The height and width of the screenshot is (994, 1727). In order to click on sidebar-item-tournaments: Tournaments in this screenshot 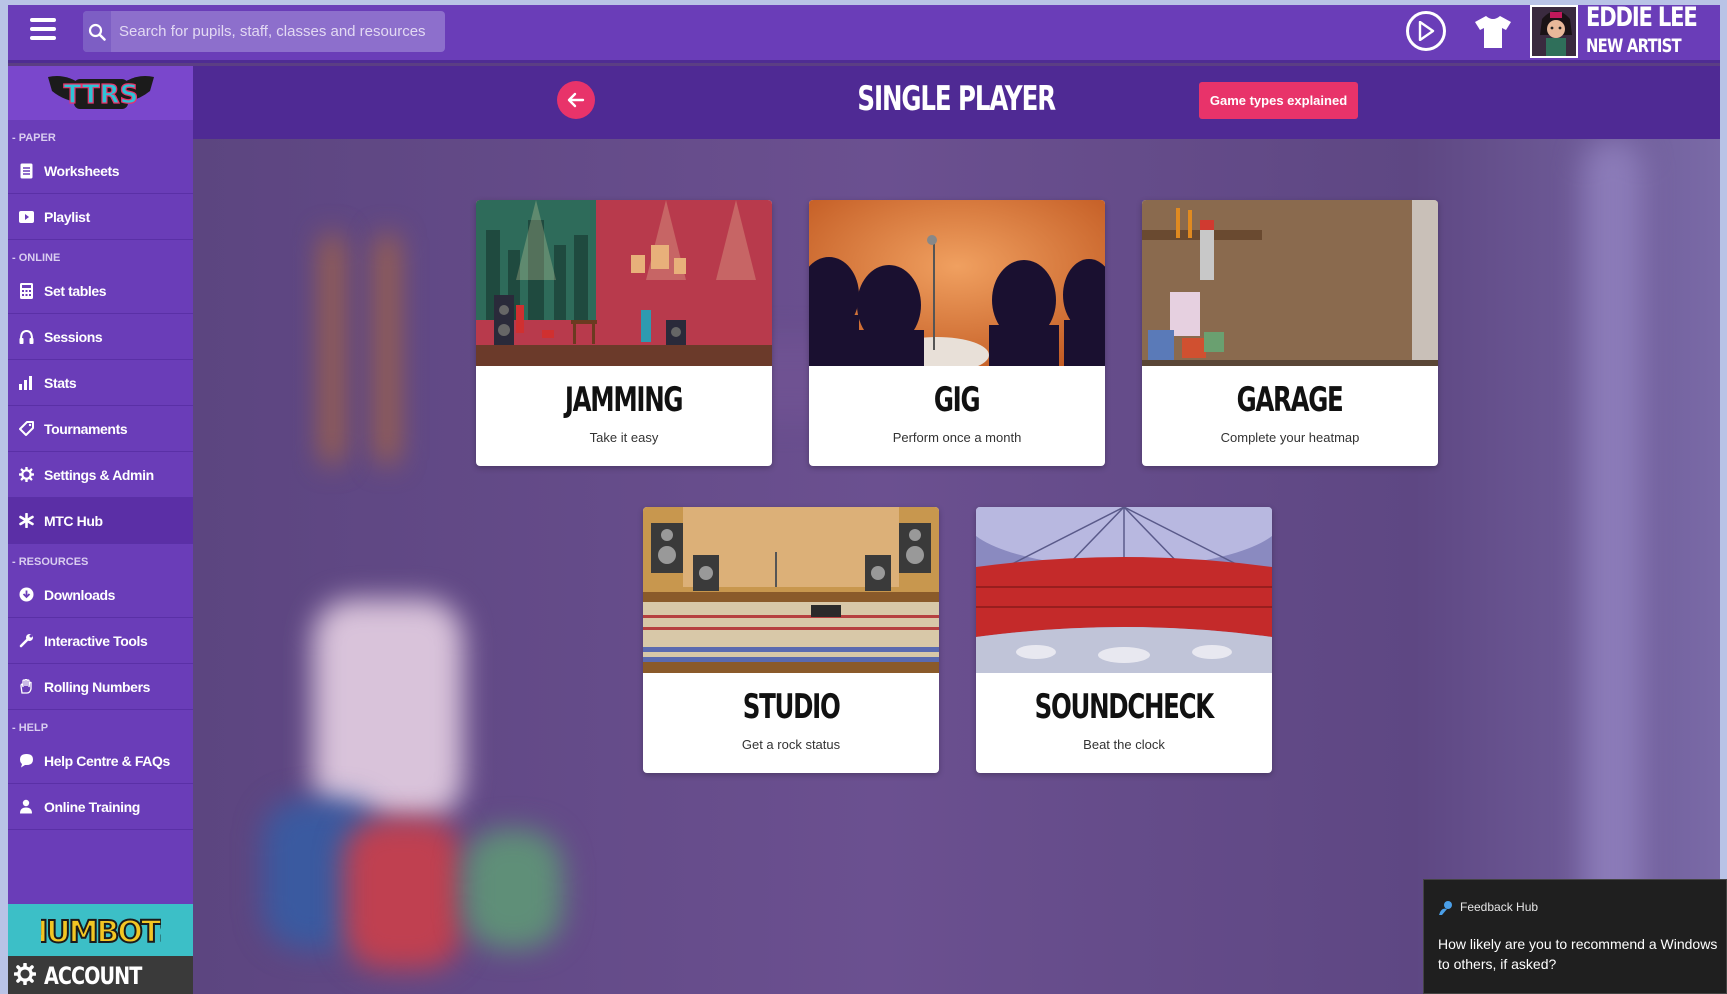, I will do `click(100, 429)`.